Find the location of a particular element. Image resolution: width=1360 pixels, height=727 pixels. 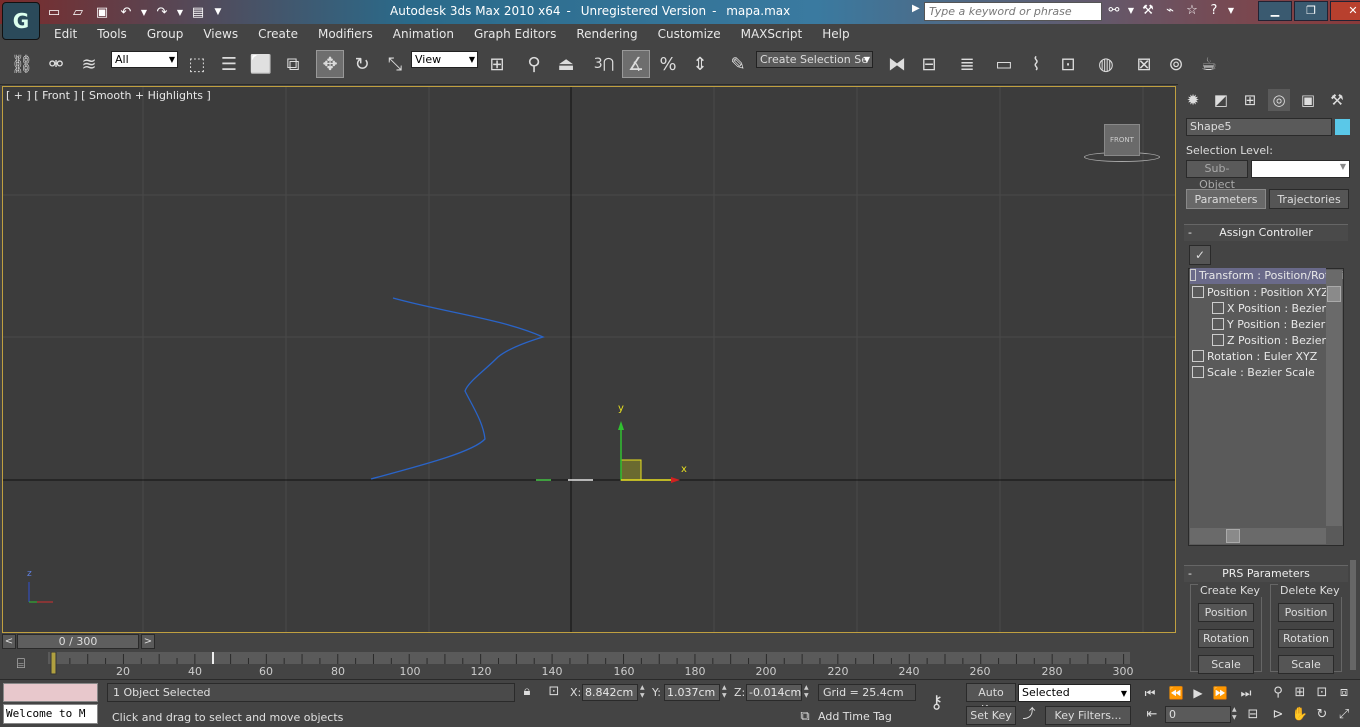

help-icon: ? is located at coordinates (1214, 11).